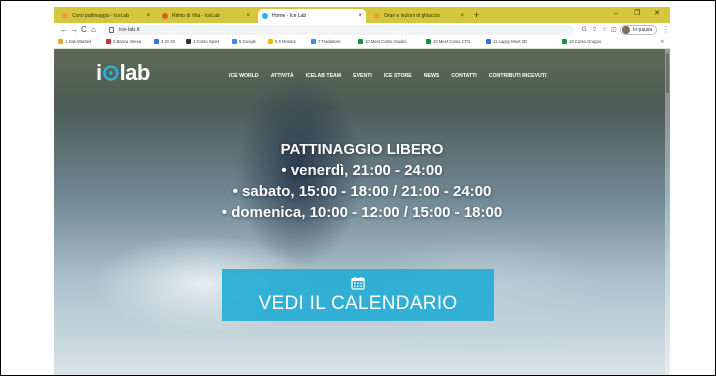  I want to click on minimize-button: –, so click(616, 14).